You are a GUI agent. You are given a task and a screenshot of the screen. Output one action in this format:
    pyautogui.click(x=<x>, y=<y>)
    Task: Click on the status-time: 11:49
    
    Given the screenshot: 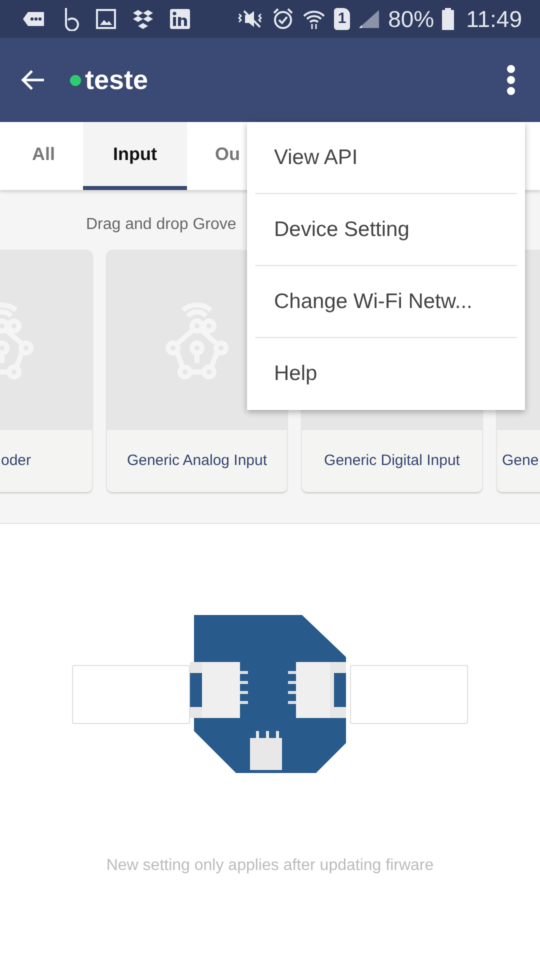 What is the action you would take?
    pyautogui.click(x=494, y=19)
    